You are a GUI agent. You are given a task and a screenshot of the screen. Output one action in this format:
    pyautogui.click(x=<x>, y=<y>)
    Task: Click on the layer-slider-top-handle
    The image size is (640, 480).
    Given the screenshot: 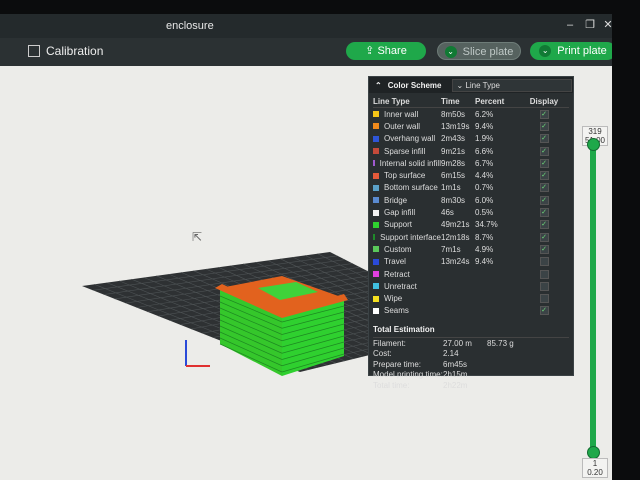 What is the action you would take?
    pyautogui.click(x=593, y=144)
    